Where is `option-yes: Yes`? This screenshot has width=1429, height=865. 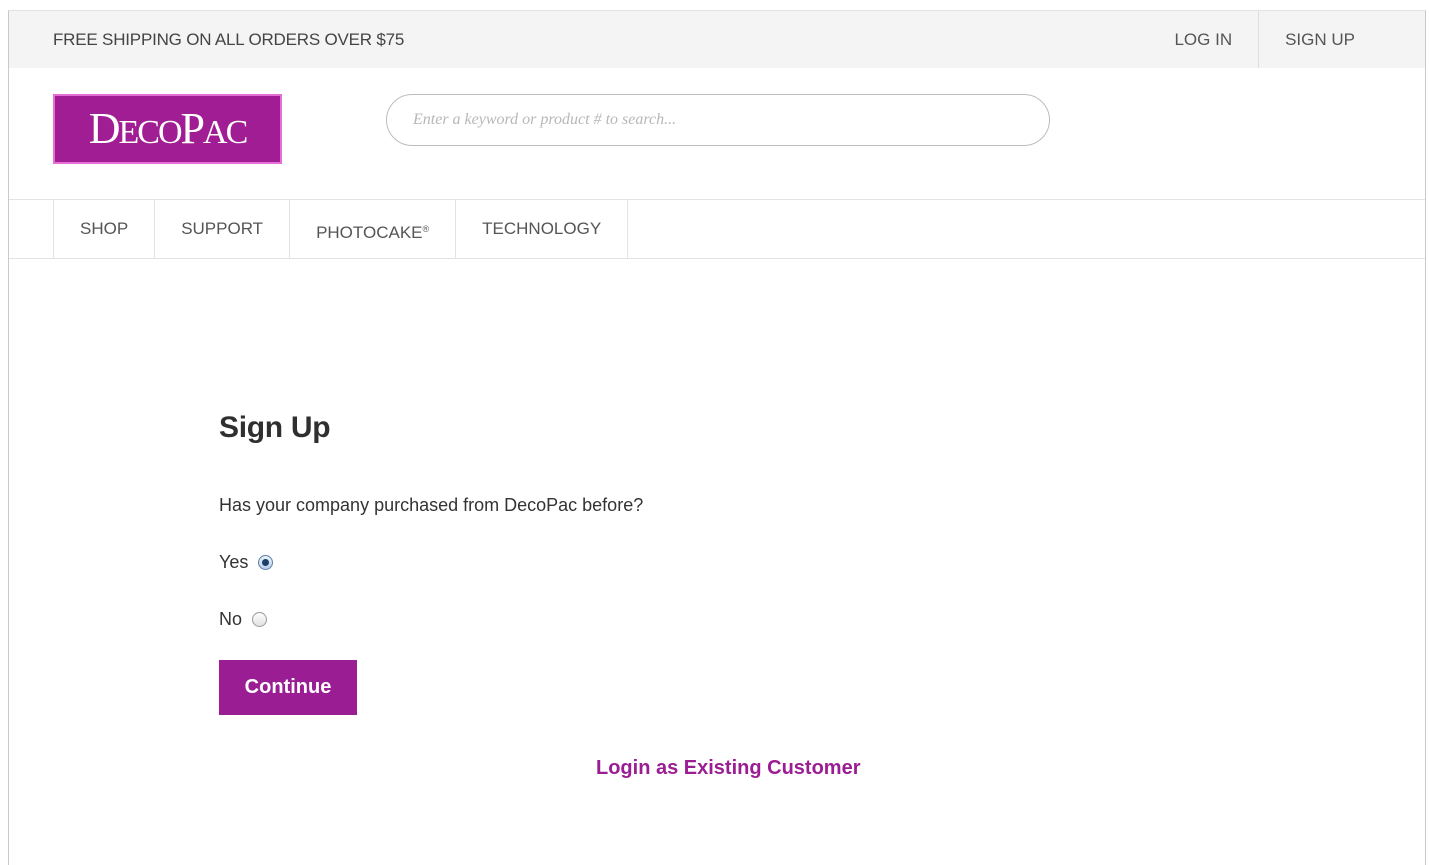 option-yes: Yes is located at coordinates (246, 562).